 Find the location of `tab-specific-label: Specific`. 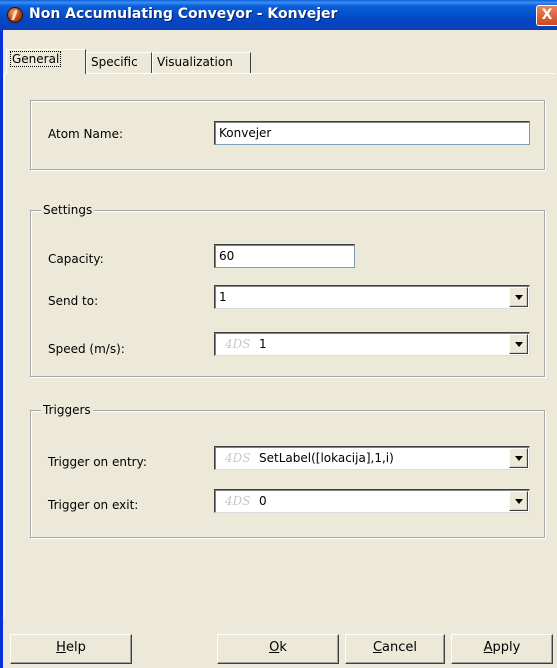

tab-specific-label: Specific is located at coordinates (114, 62).